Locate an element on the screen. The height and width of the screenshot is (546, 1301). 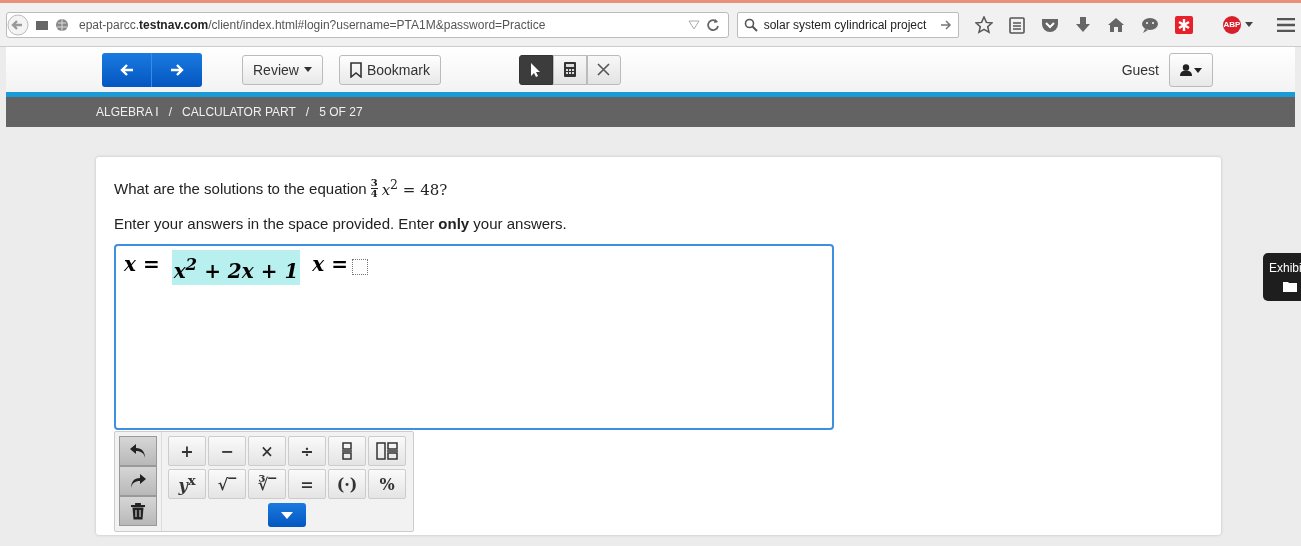
user-icon is located at coordinates (1191, 69).